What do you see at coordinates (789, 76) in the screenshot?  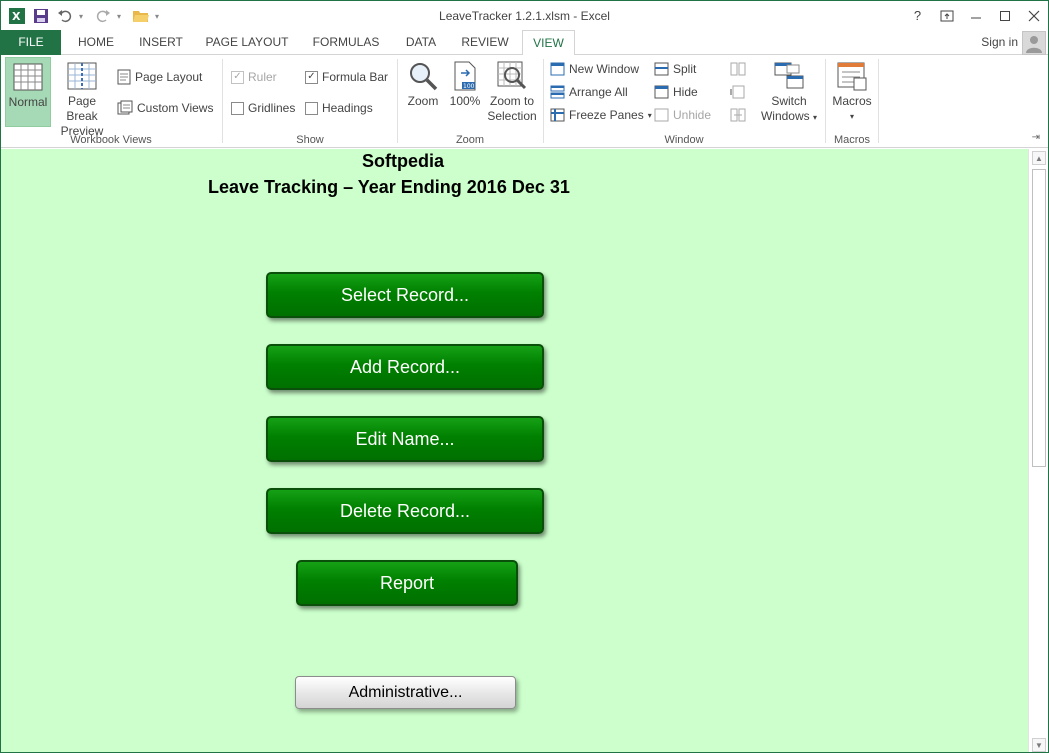 I see `switch-windows-icon` at bounding box center [789, 76].